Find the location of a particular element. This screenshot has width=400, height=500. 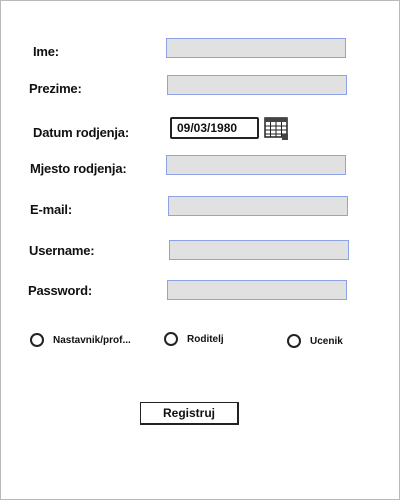

radio-ucenik-label: Ucenik is located at coordinates (326, 341).